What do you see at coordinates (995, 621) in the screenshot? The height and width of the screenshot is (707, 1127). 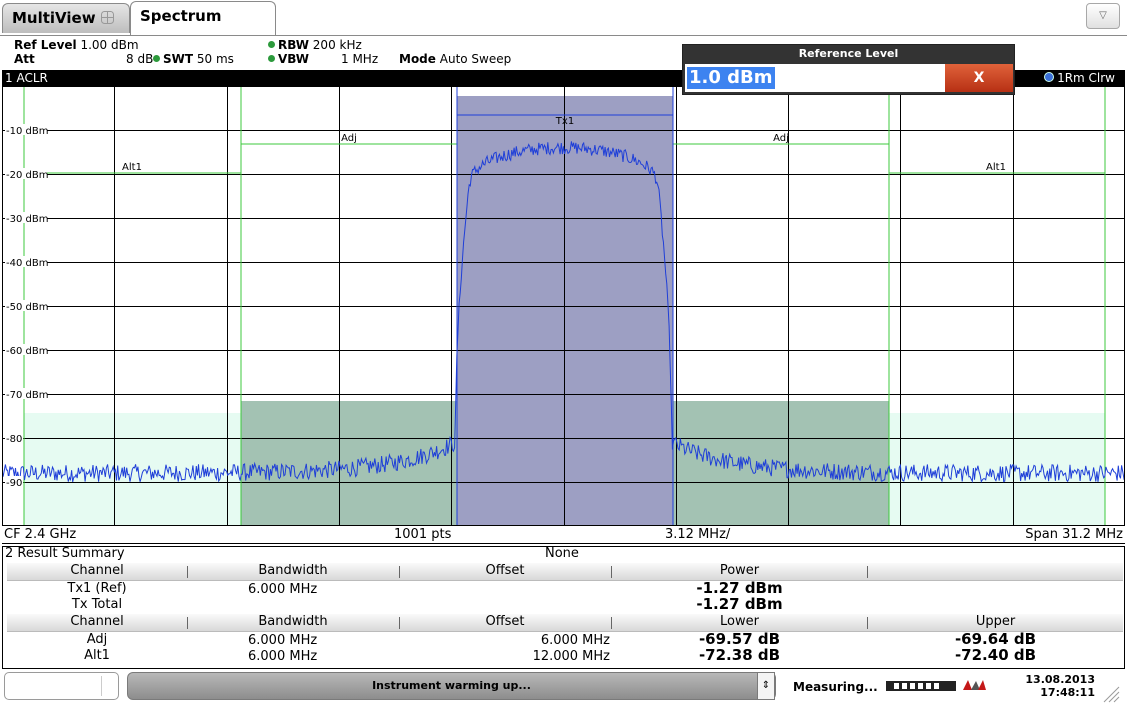 I see `column-header: Upper` at bounding box center [995, 621].